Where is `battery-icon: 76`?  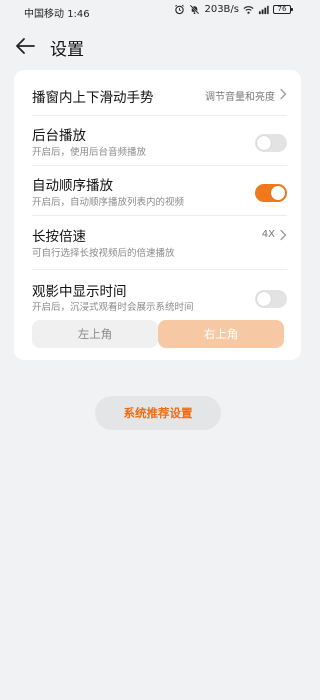 battery-icon: 76 is located at coordinates (283, 9).